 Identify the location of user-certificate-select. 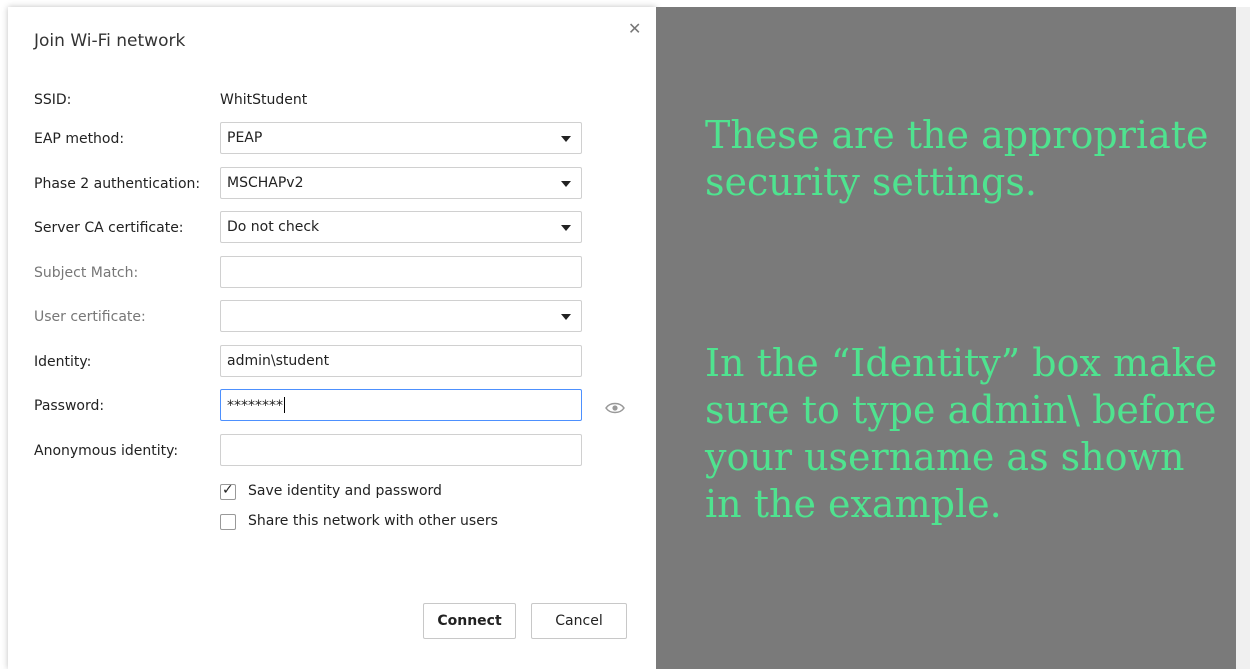
(401, 316).